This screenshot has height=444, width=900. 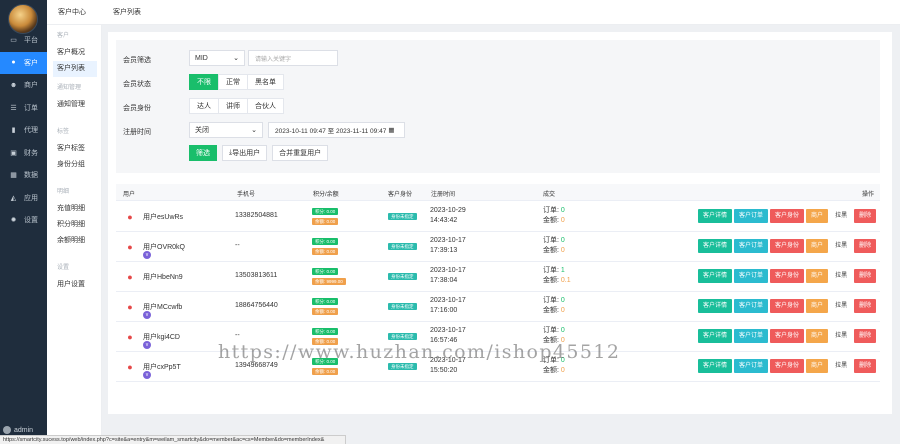 What do you see at coordinates (245, 153) in the screenshot?
I see `export-users-button: ⤓ 导出用户` at bounding box center [245, 153].